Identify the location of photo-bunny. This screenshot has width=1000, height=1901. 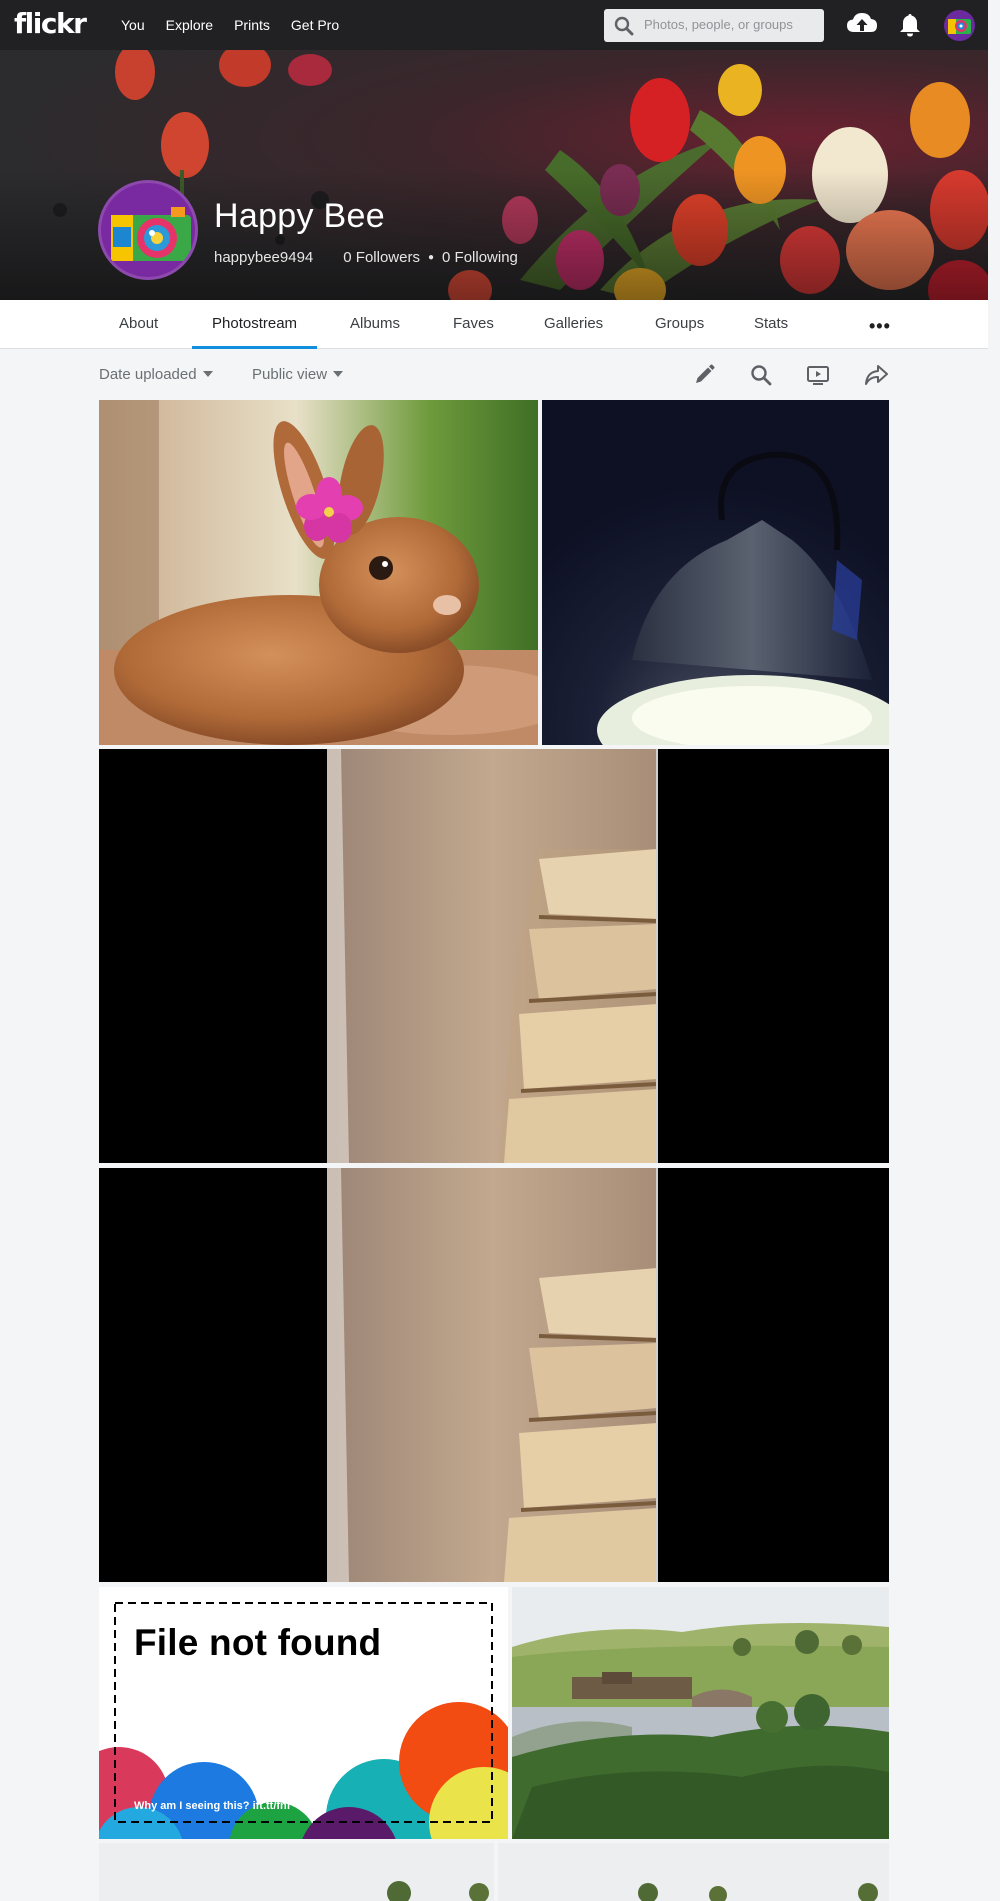
(318, 572).